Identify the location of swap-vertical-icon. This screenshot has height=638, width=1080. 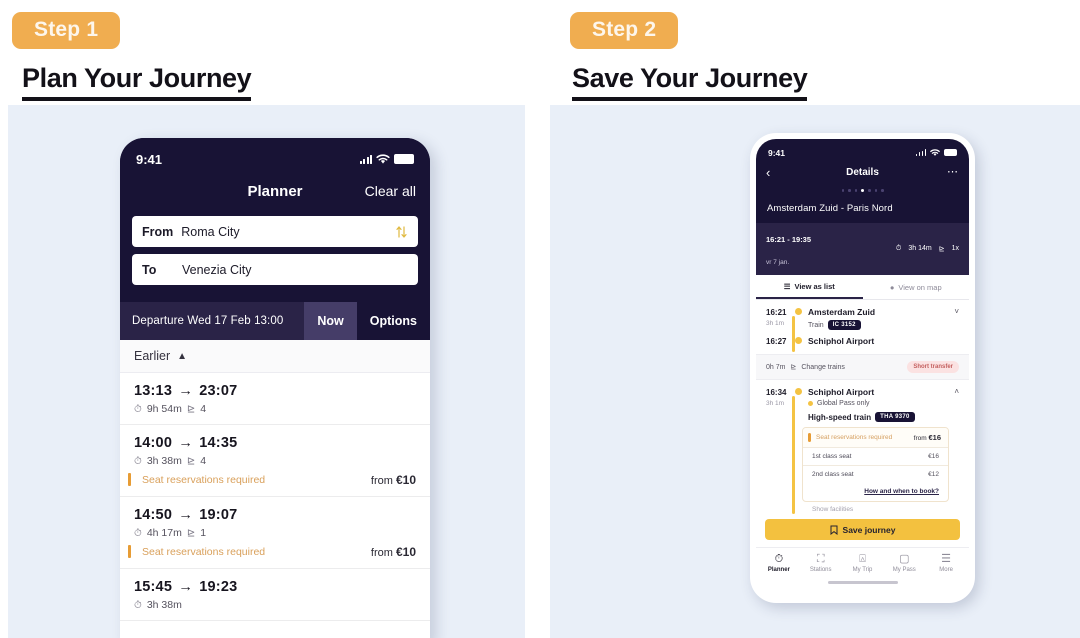
(401, 232).